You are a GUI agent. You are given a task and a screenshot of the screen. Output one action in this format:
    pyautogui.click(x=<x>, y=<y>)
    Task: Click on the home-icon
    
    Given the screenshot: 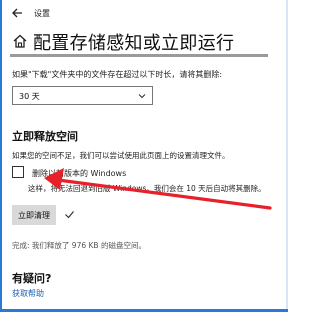 What is the action you would take?
    pyautogui.click(x=20, y=41)
    